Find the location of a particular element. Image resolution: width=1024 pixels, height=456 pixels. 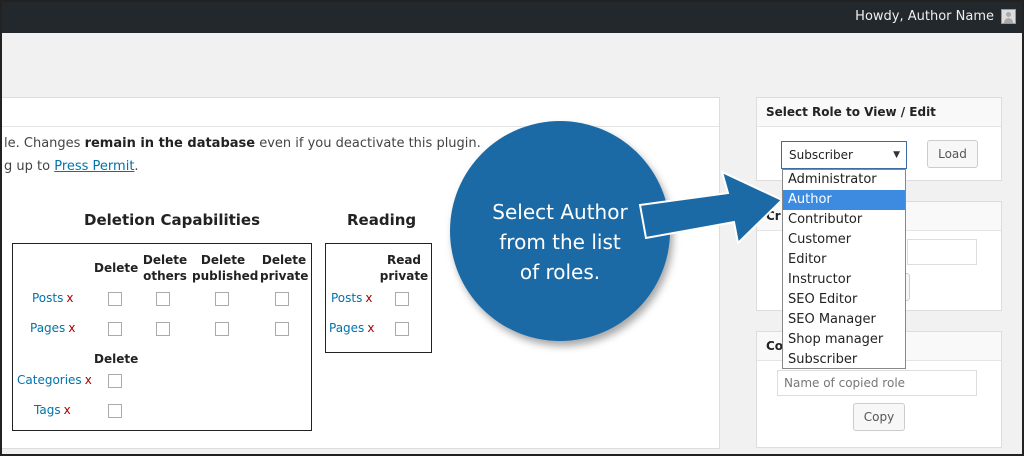

dropdown-arrow-icon: ▼ is located at coordinates (896, 155).